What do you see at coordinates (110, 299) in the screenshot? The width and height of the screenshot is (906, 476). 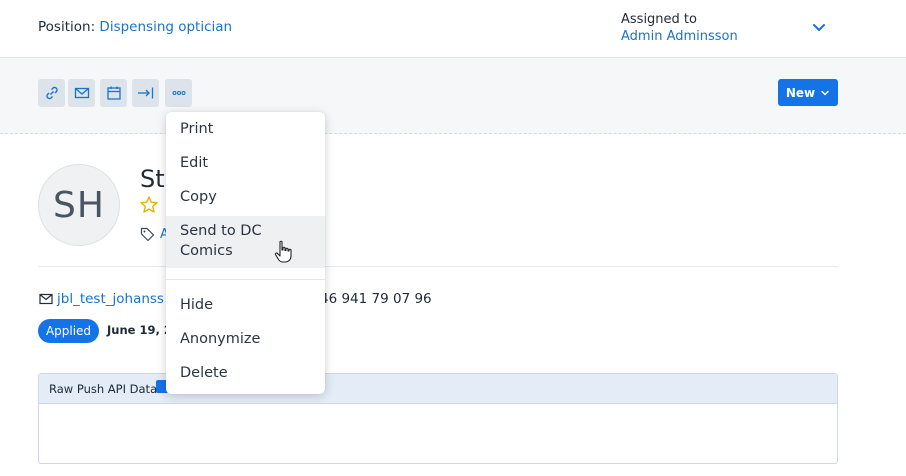 I see `email-link: jbl_test_johanss` at bounding box center [110, 299].